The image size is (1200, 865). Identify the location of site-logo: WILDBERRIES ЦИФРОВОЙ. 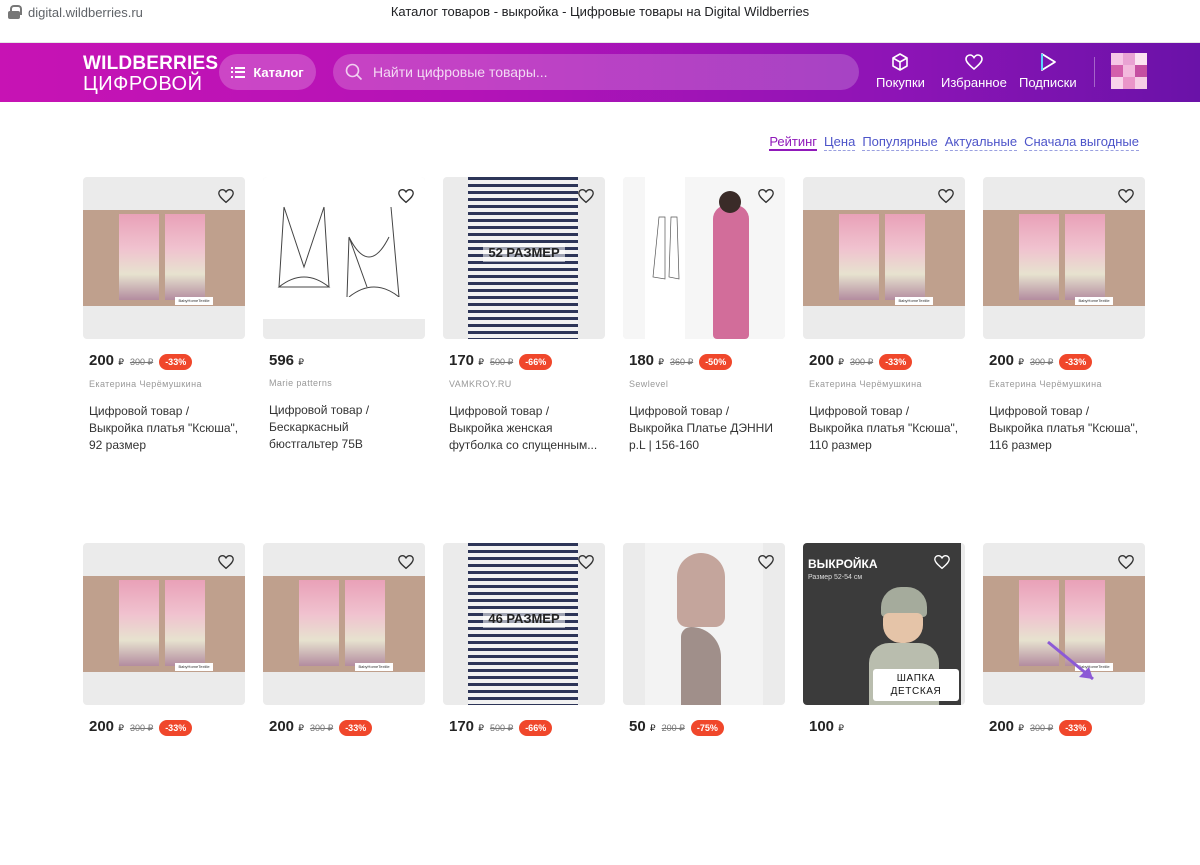
(150, 74).